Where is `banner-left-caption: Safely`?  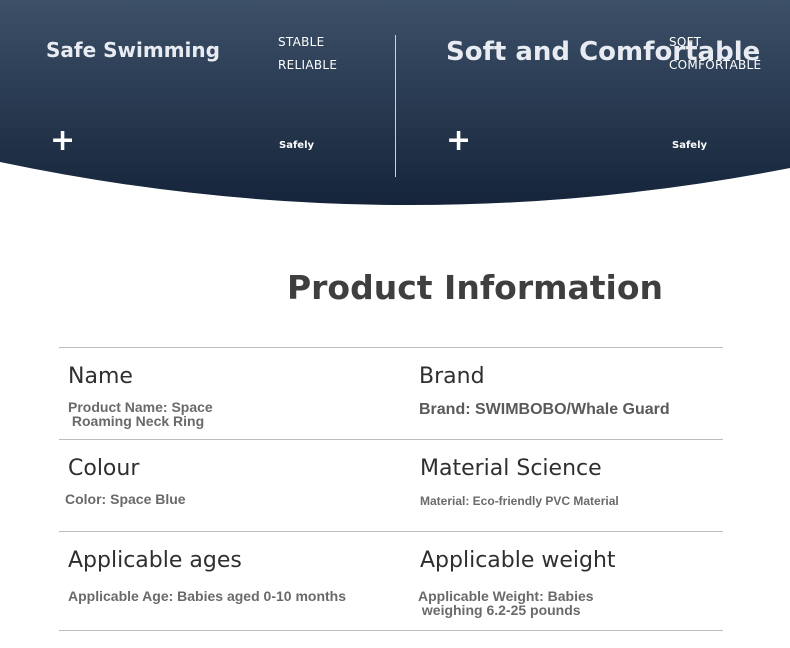 banner-left-caption: Safely is located at coordinates (297, 145).